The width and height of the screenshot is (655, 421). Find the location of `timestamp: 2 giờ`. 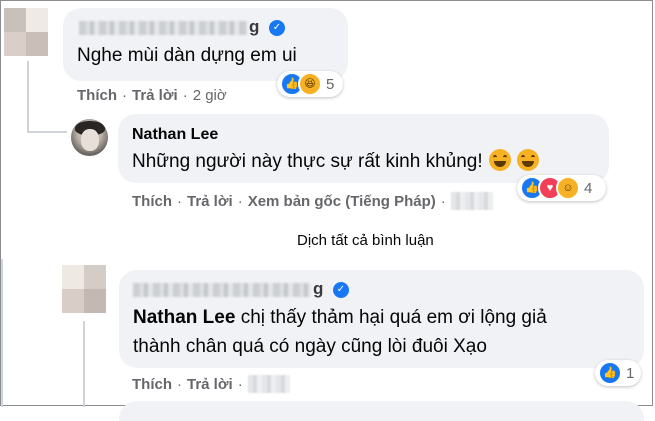

timestamp: 2 giờ is located at coordinates (210, 95).